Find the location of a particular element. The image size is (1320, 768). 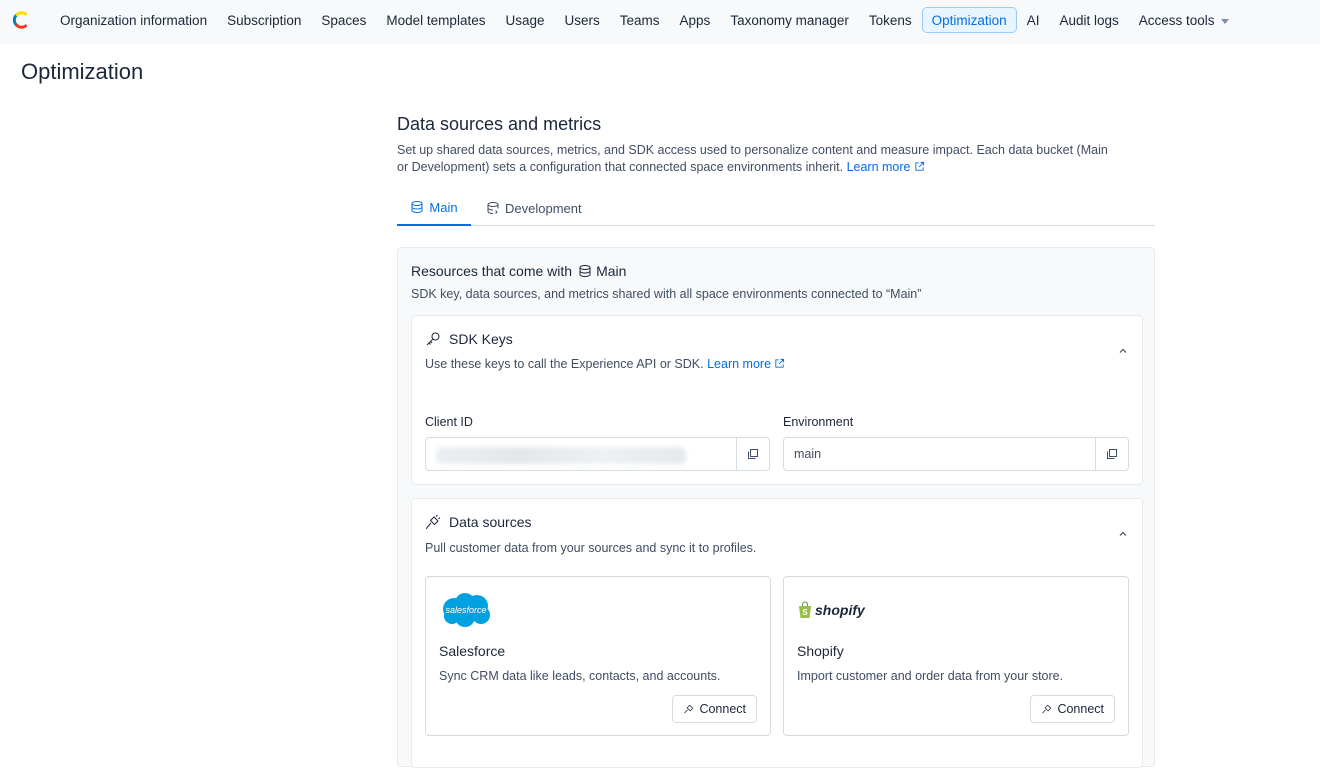

tab-development: Development is located at coordinates (534, 208).